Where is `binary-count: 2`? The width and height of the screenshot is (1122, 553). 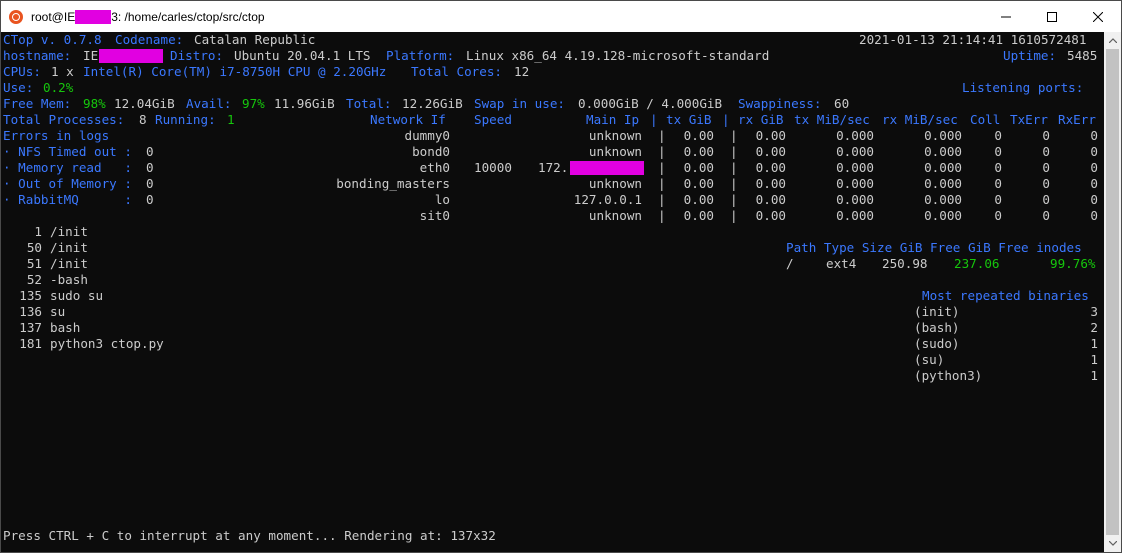
binary-count: 2 is located at coordinates (1094, 327).